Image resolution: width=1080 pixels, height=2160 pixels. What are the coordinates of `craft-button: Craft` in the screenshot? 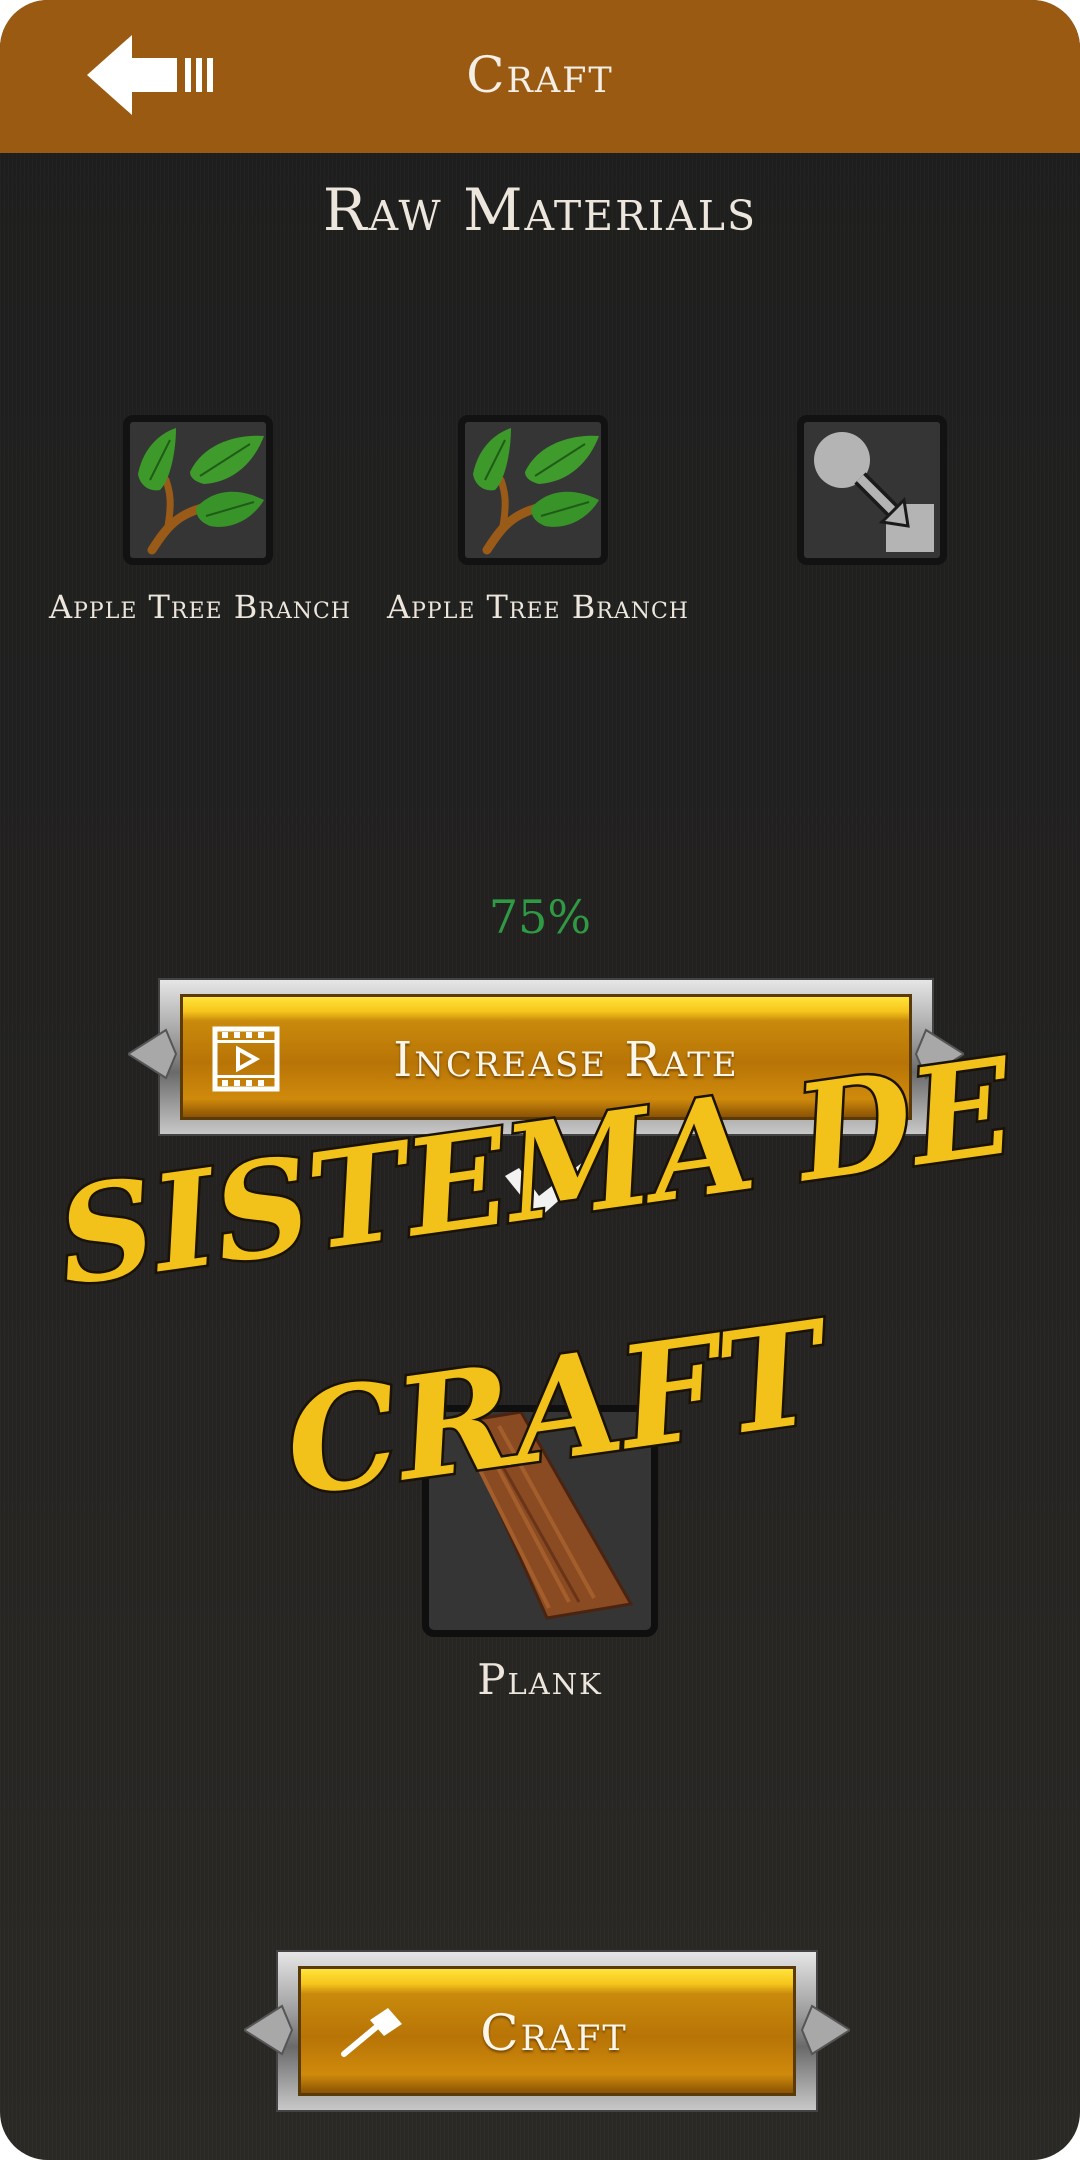 It's located at (547, 2031).